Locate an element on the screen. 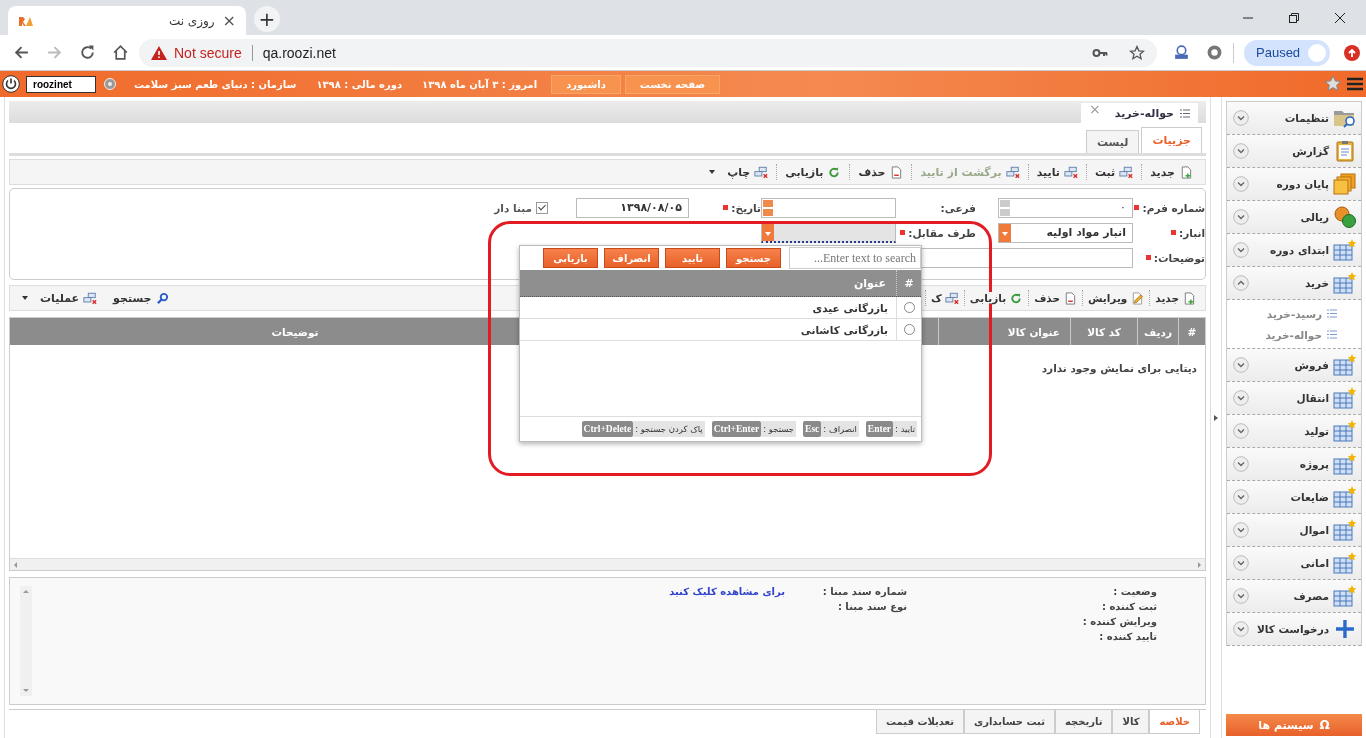 This screenshot has width=1366, height=738. restore-icon is located at coordinates (1294, 17).